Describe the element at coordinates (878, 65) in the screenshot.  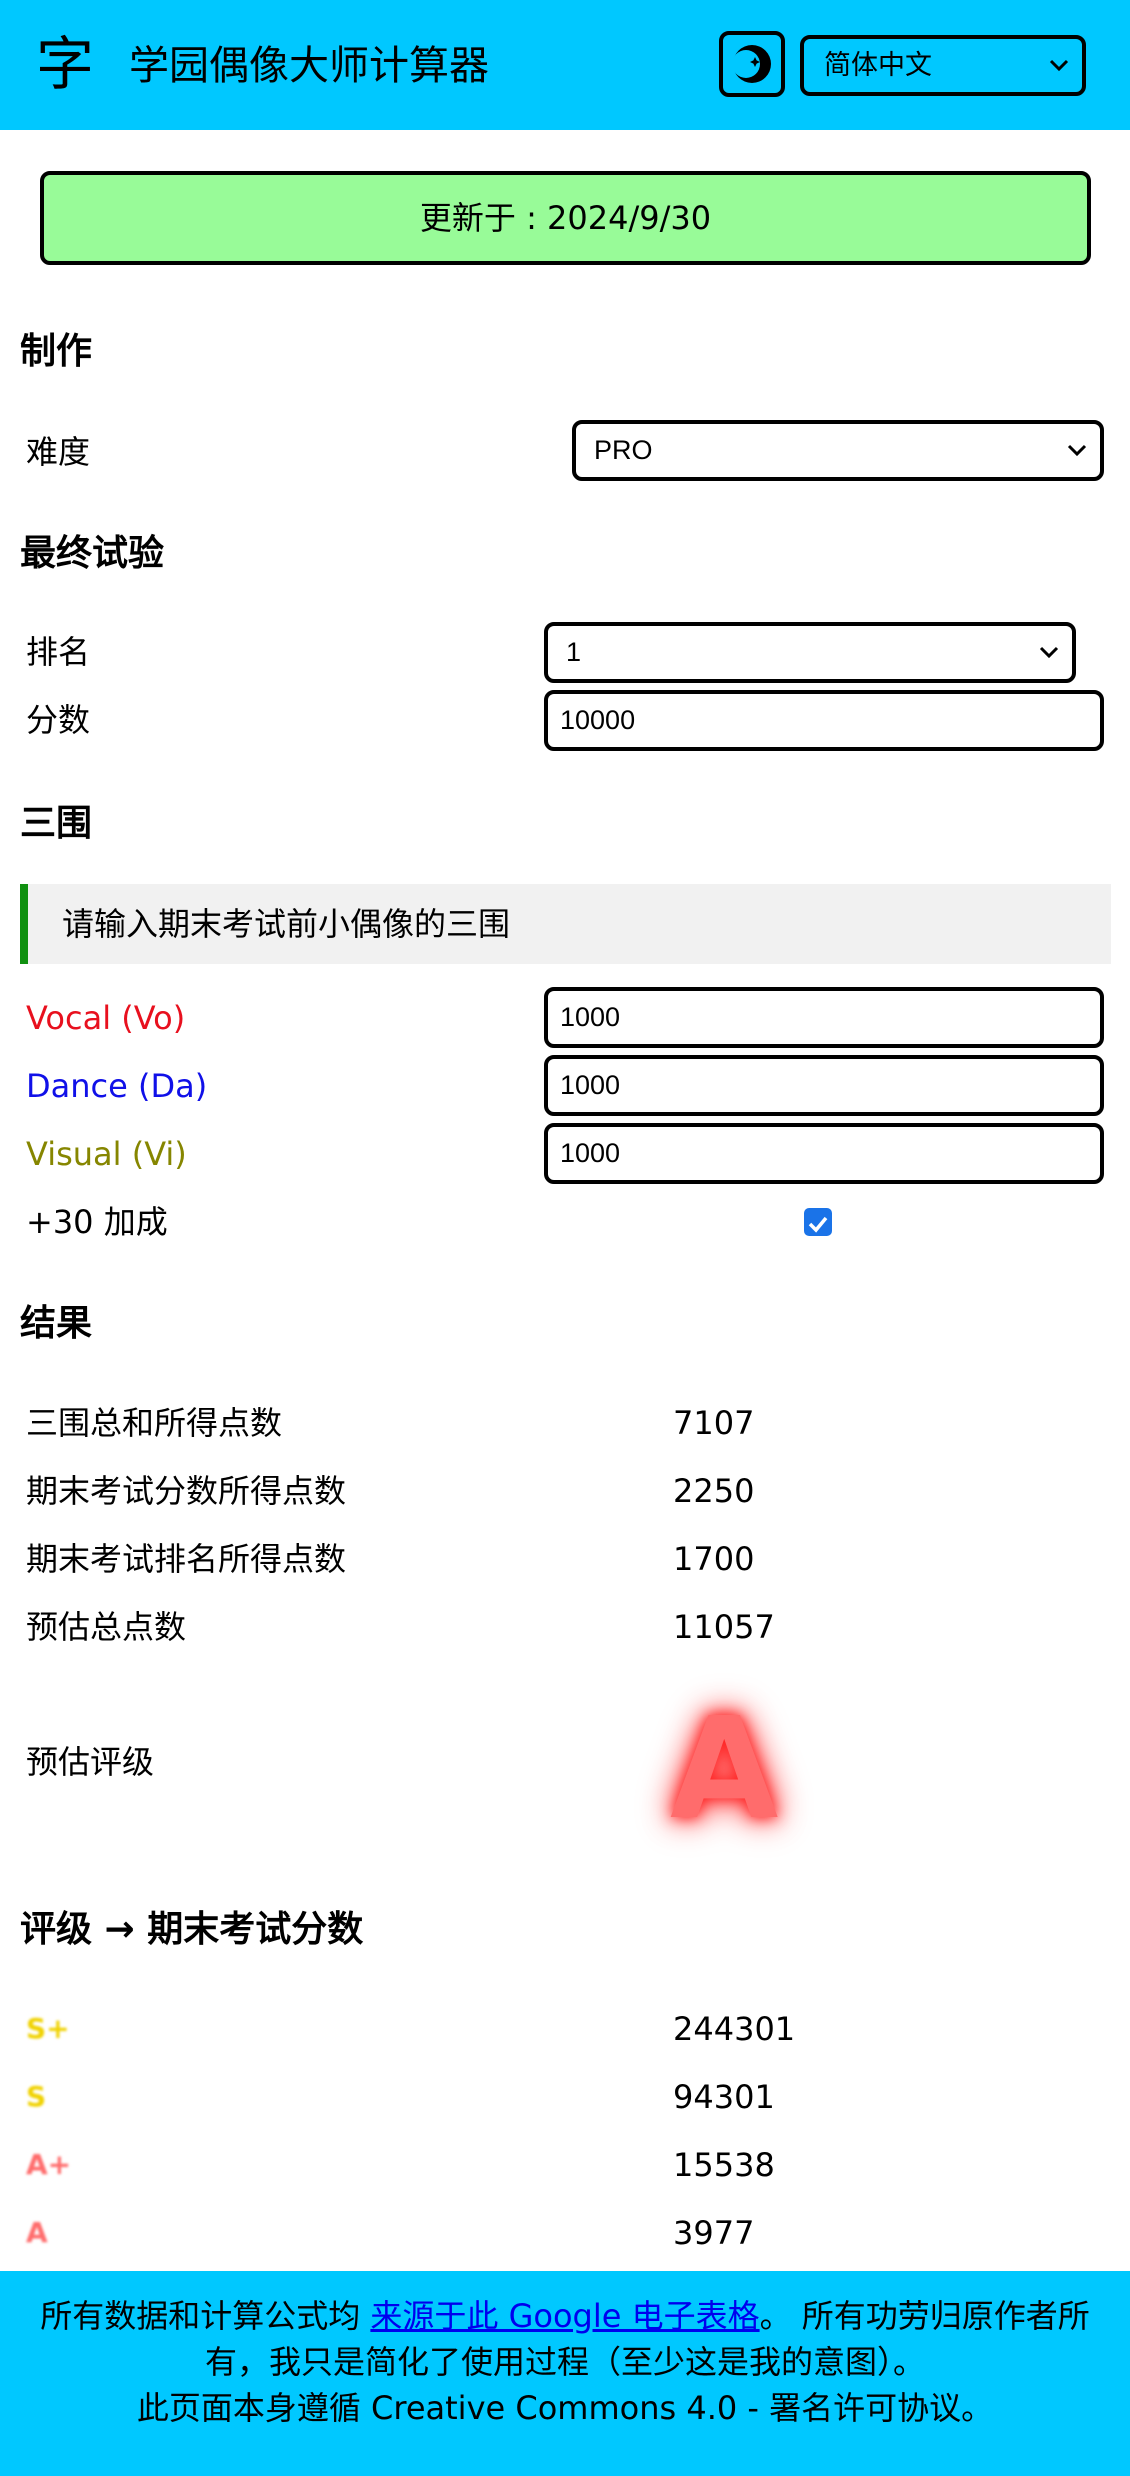
I see `language-select-value: 简体中文` at that location.